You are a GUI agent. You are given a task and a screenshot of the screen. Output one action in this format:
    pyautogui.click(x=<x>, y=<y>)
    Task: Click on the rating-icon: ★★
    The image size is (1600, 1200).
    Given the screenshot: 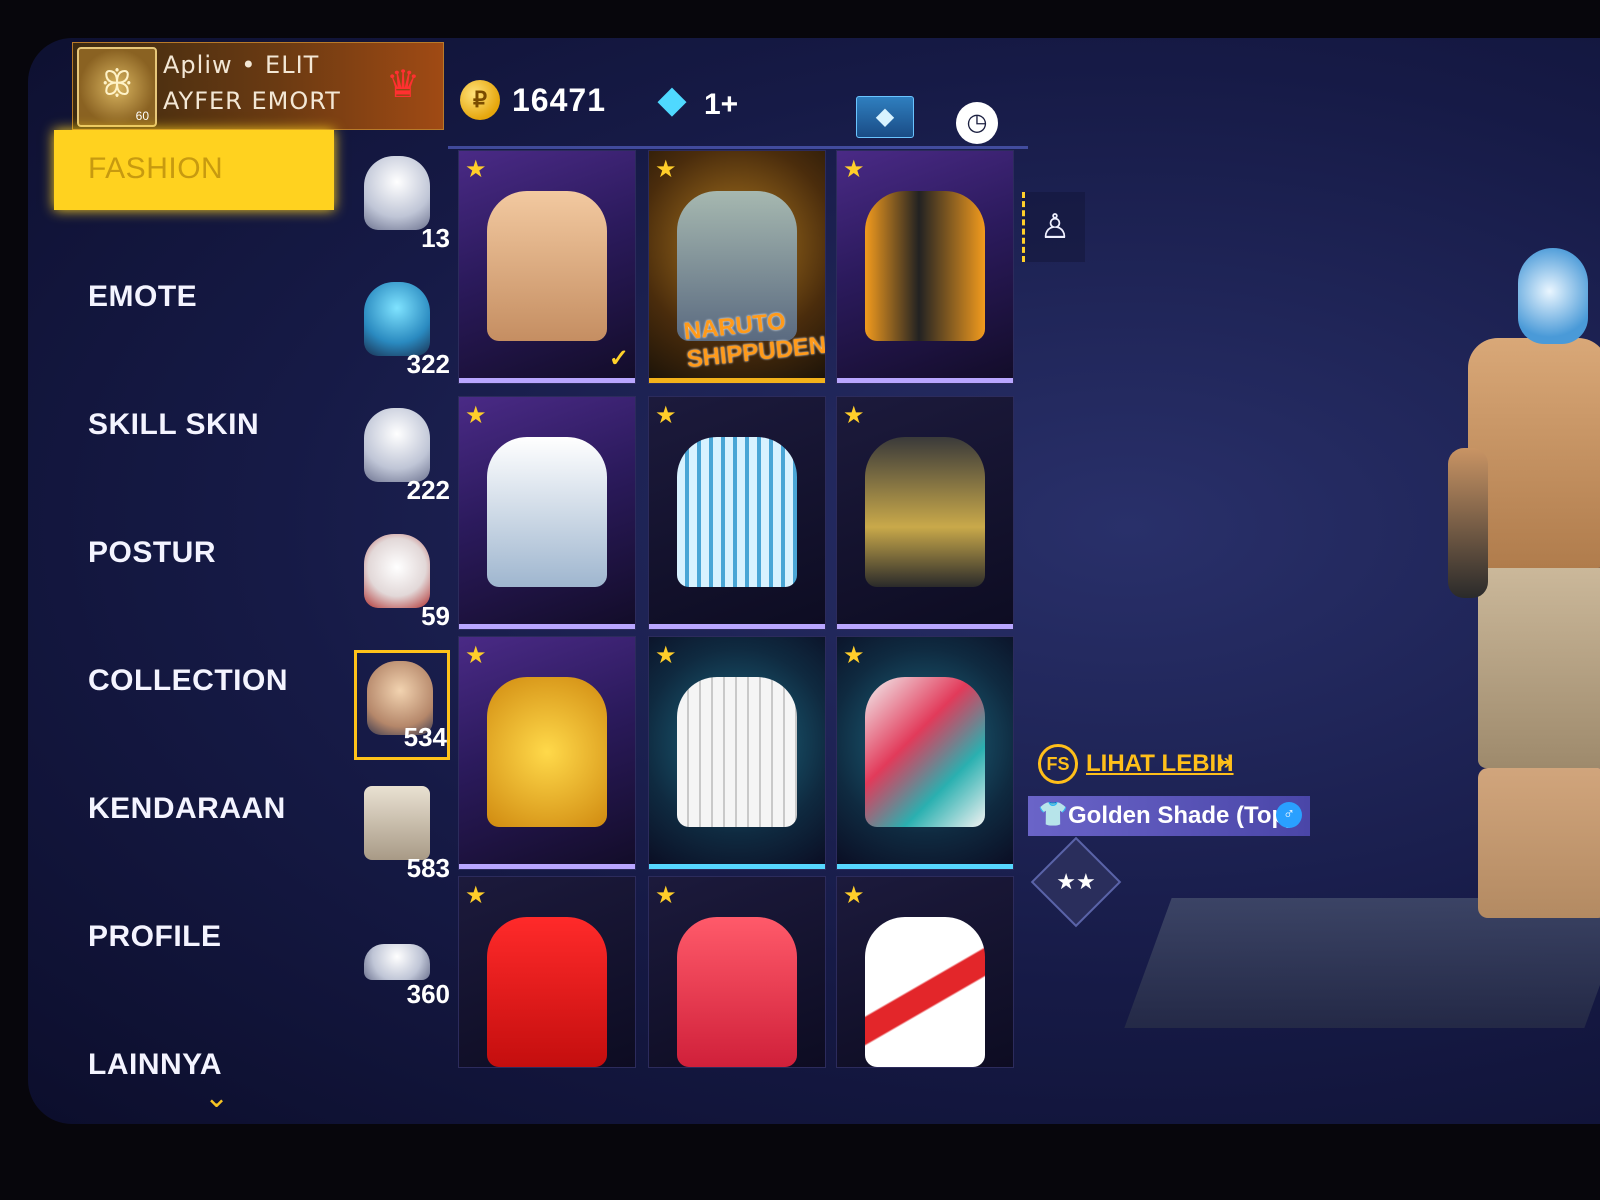 What is the action you would take?
    pyautogui.click(x=1076, y=882)
    